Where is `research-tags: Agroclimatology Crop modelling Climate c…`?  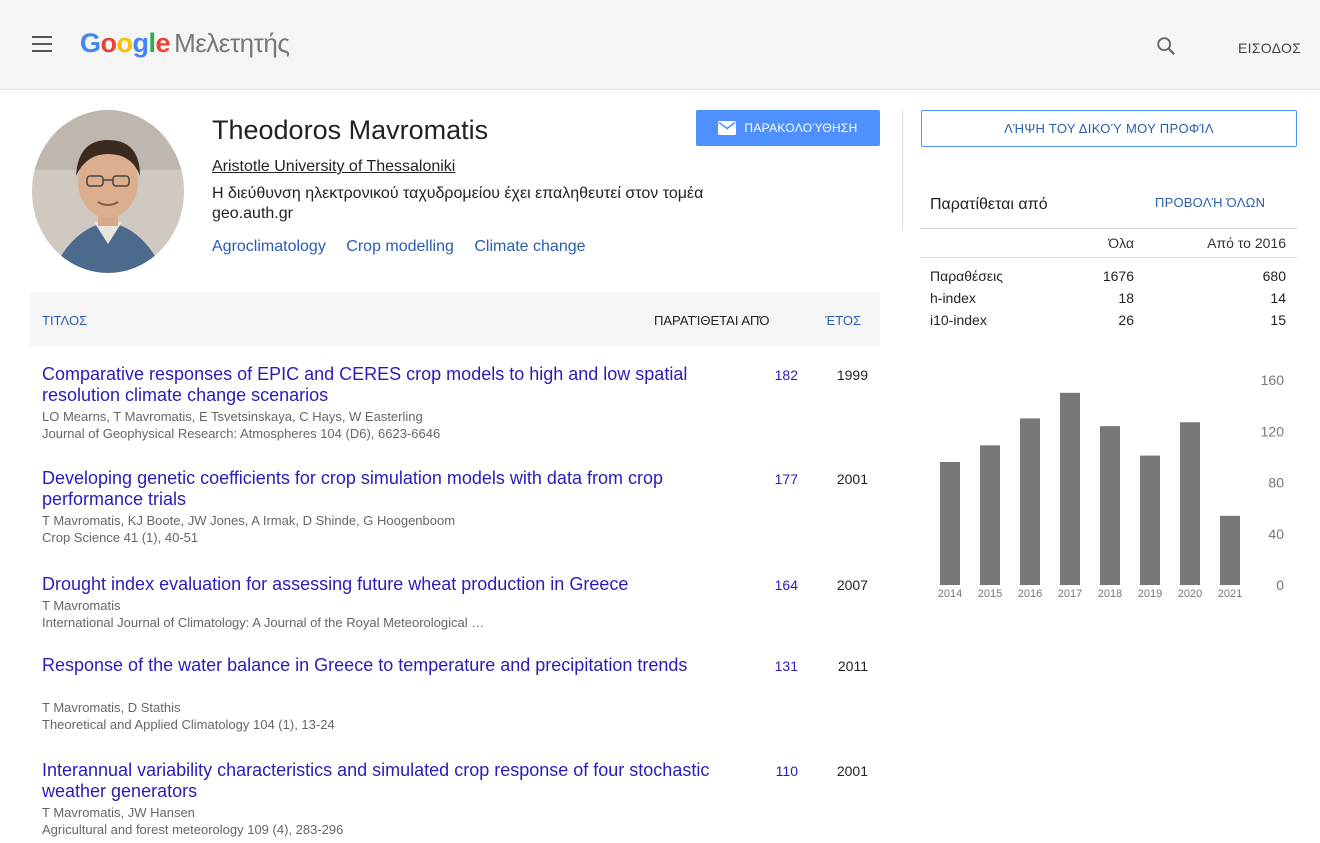 research-tags: Agroclimatology Crop modelling Climate c… is located at coordinates (407, 247).